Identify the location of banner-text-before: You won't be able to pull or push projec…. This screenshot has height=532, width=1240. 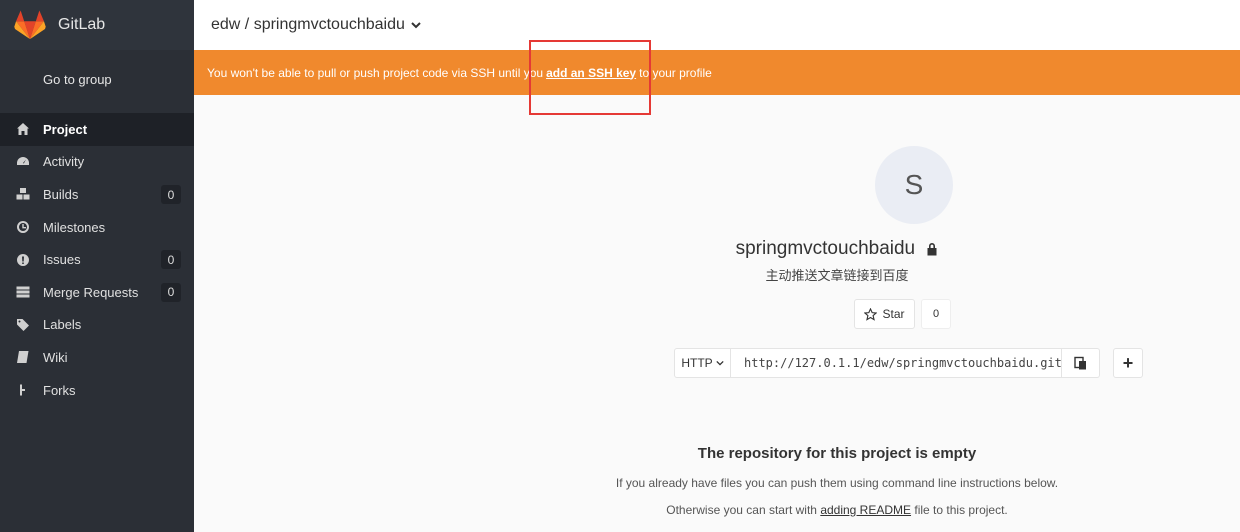
(375, 72).